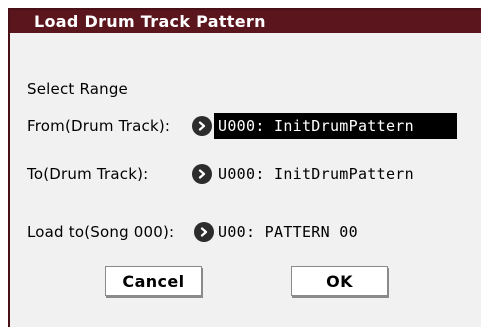  I want to click on cancel-button: Cancel, so click(153, 281).